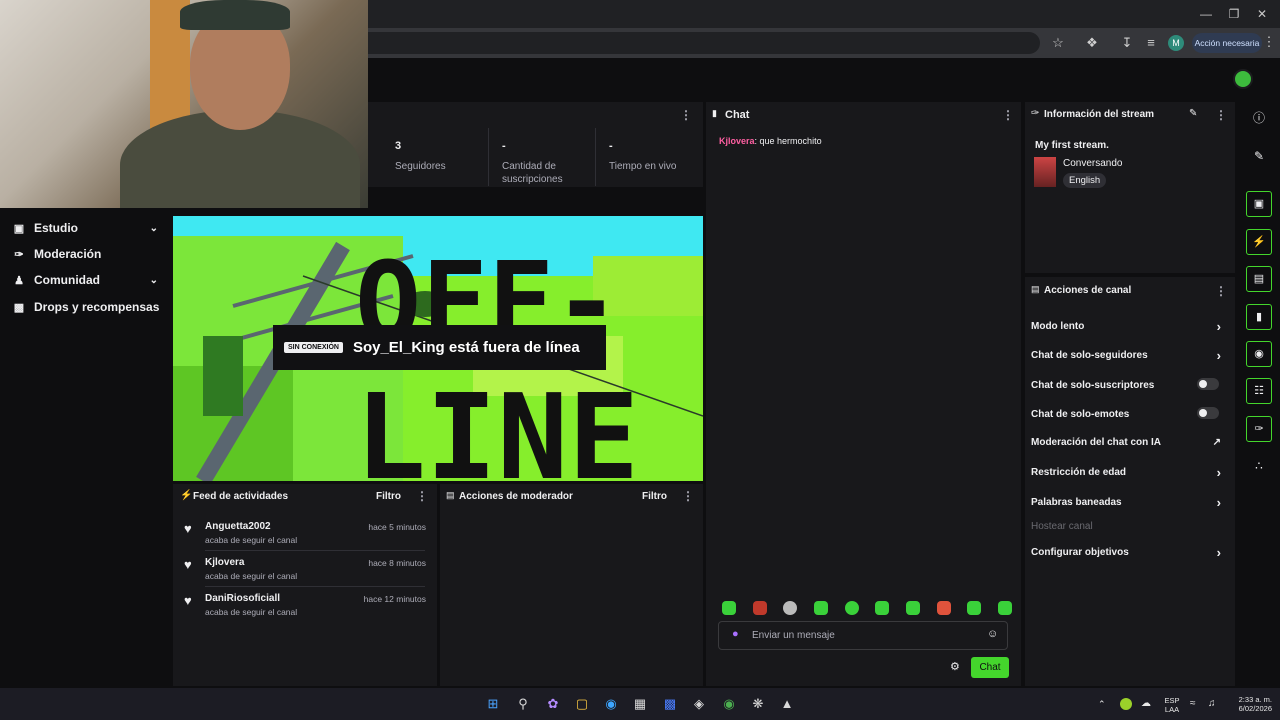 The width and height of the screenshot is (1280, 720). What do you see at coordinates (582, 704) in the screenshot?
I see `folder-icon: ▢` at bounding box center [582, 704].